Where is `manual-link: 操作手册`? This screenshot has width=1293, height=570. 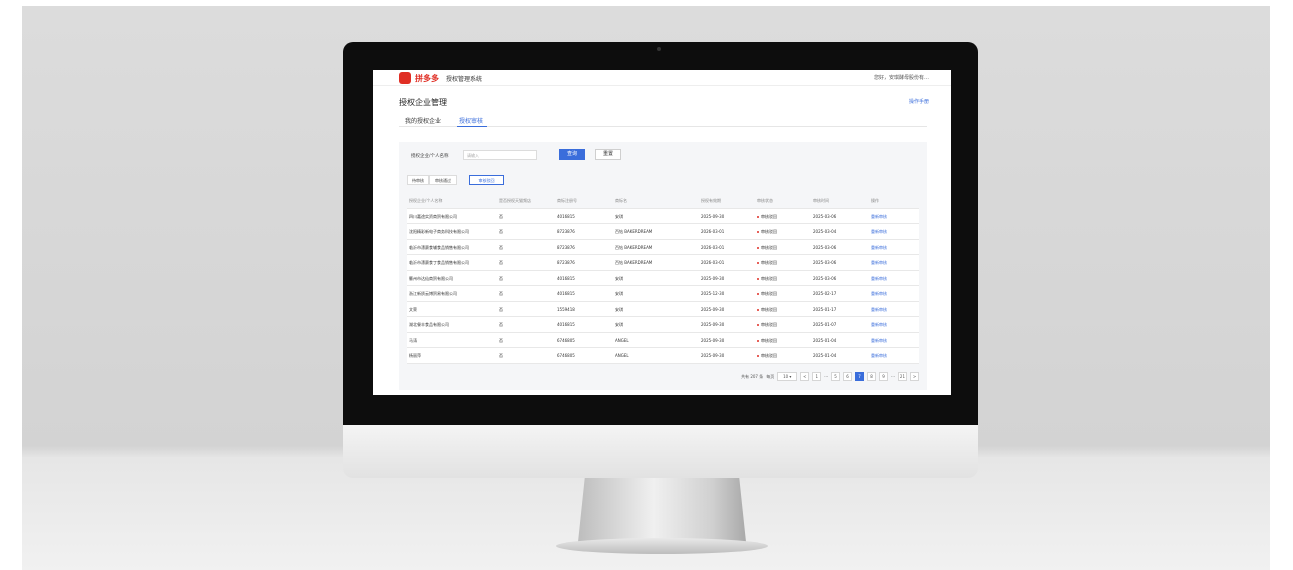 manual-link: 操作手册 is located at coordinates (919, 101).